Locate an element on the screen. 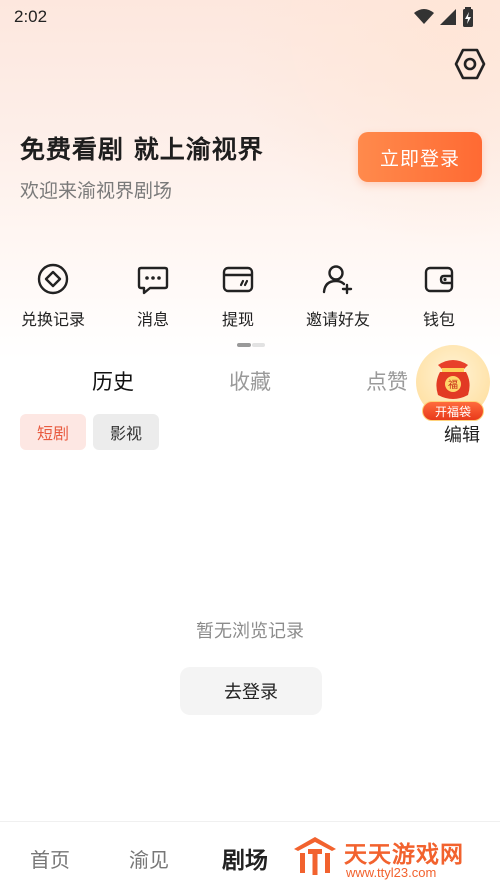 The image size is (500, 889). lucky-bag-label: 开福袋 is located at coordinates (453, 411).